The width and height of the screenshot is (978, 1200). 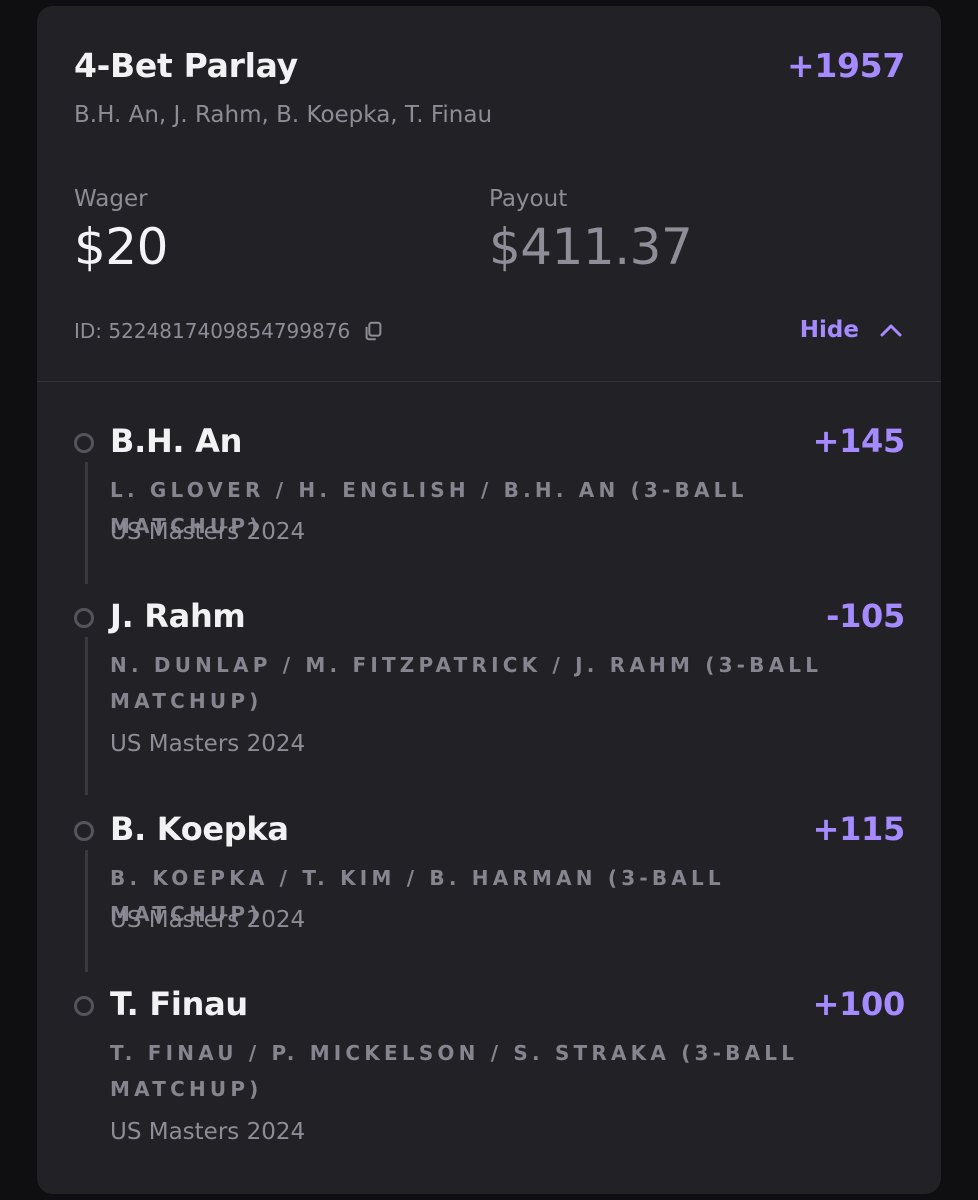 I want to click on leg-selection-name: T. Finau, so click(x=179, y=1004).